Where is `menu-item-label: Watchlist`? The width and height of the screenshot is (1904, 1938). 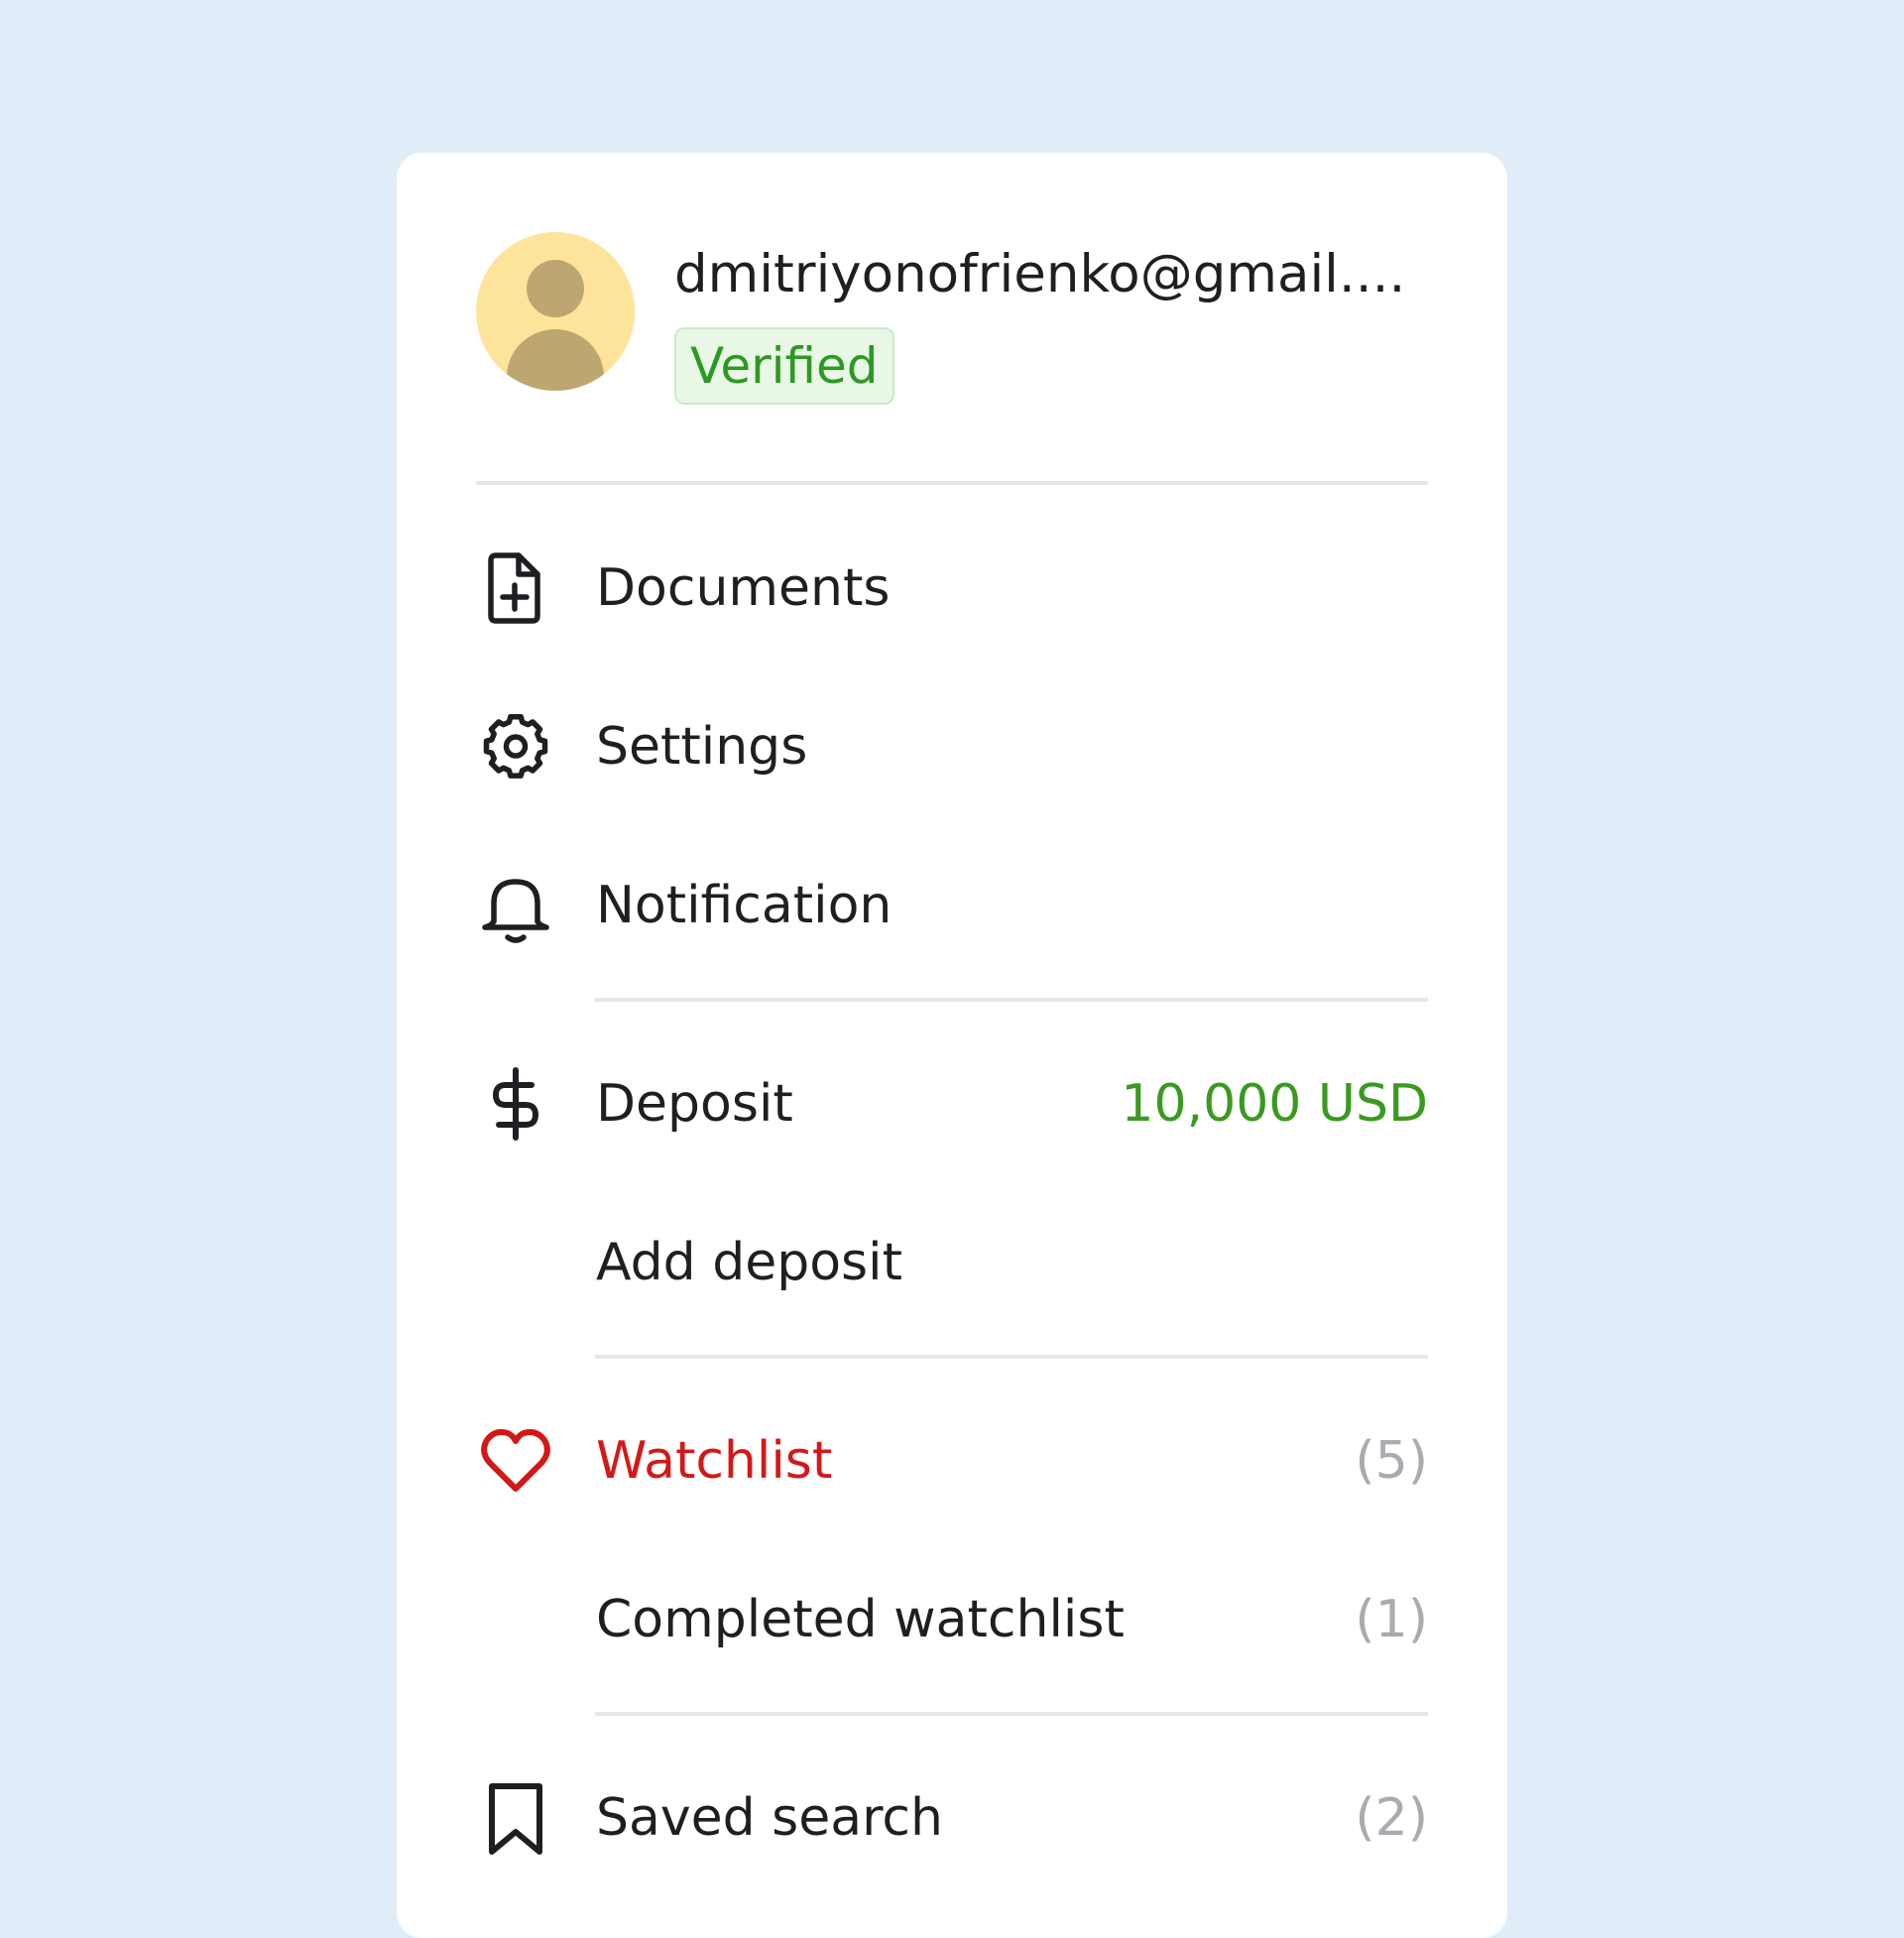 menu-item-label: Watchlist is located at coordinates (714, 1461).